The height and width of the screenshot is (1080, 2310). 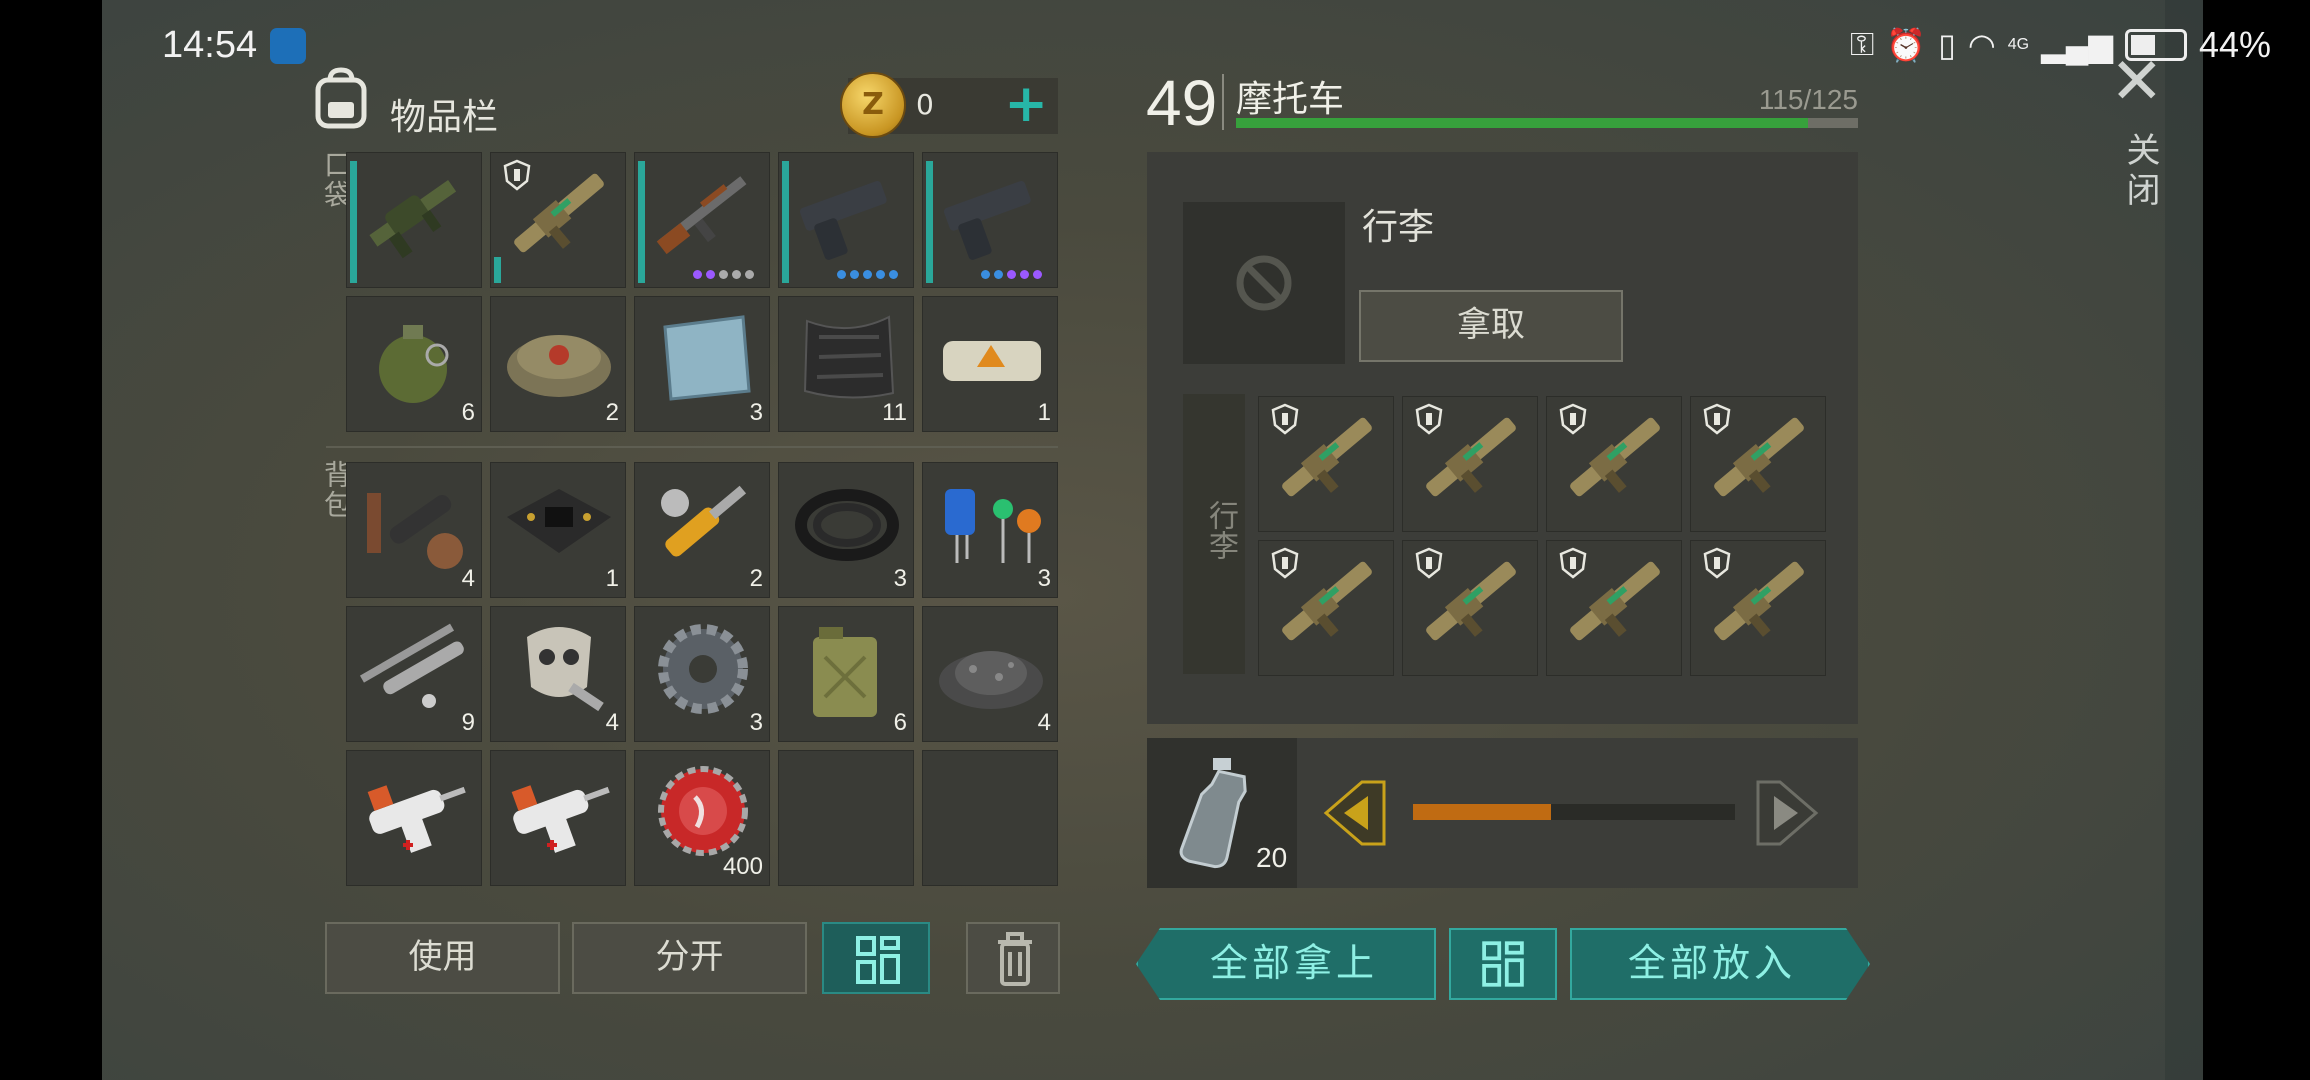 I want to click on backpack-slot: 2, so click(x=702, y=530).